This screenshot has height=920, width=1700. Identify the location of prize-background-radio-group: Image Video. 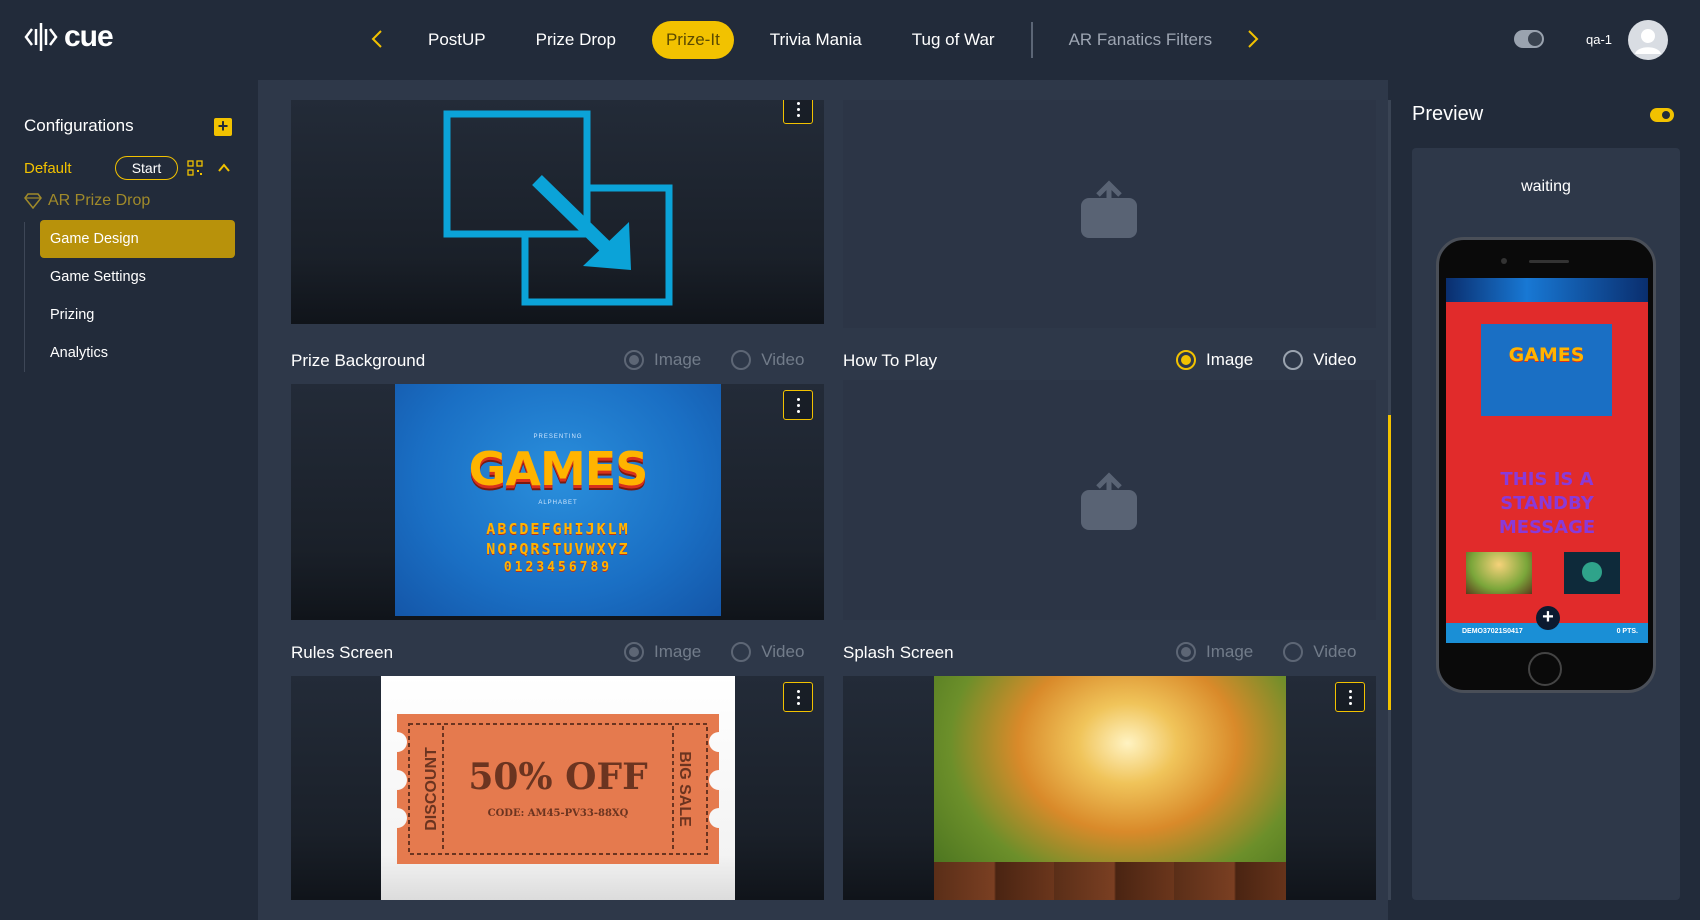
(729, 360).